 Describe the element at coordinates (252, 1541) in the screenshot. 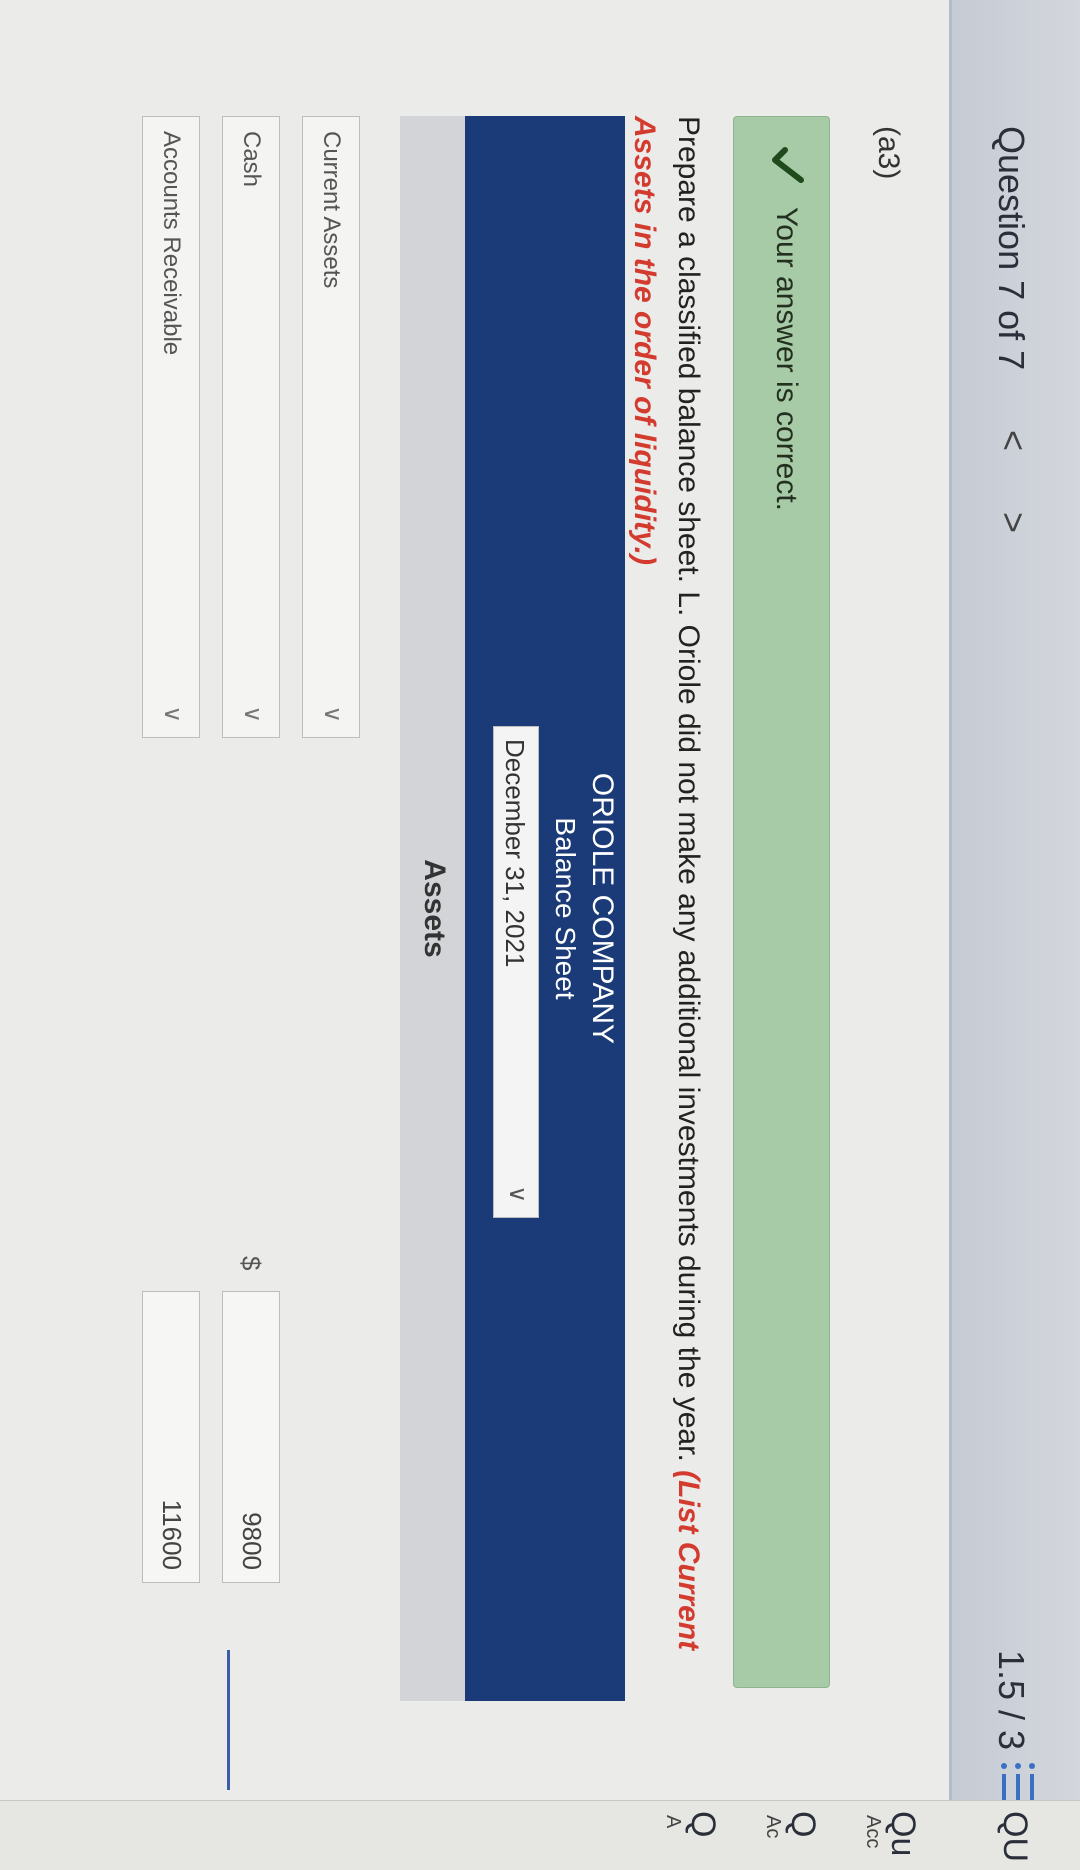

I see `amount-value: 9800` at that location.